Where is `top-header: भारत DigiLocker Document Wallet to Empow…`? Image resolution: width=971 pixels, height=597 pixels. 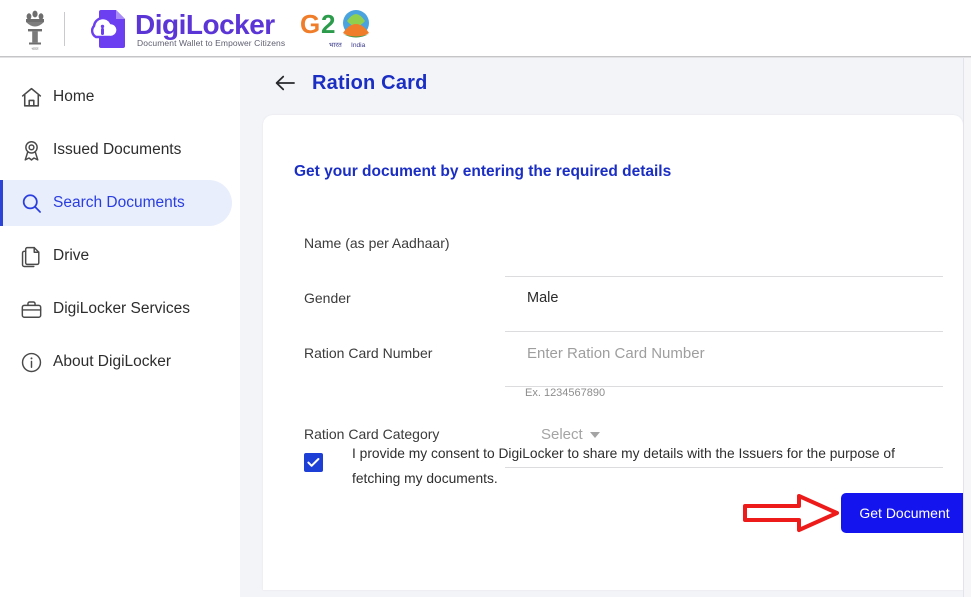 top-header: भारत DigiLocker Document Wallet to Empow… is located at coordinates (485, 28).